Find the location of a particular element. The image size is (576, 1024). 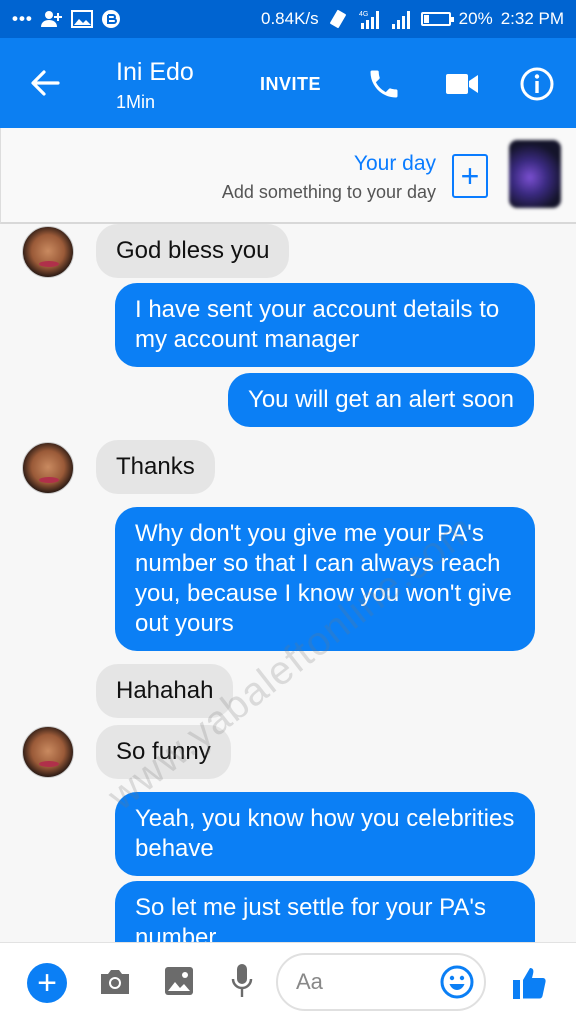

add-story-button: + is located at coordinates (470, 176).